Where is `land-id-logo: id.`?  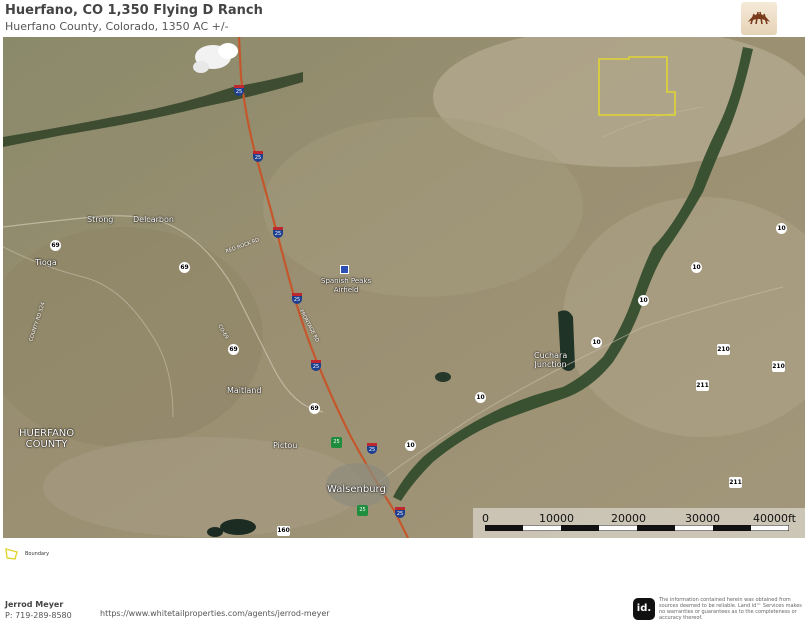
land-id-logo: id. is located at coordinates (644, 609).